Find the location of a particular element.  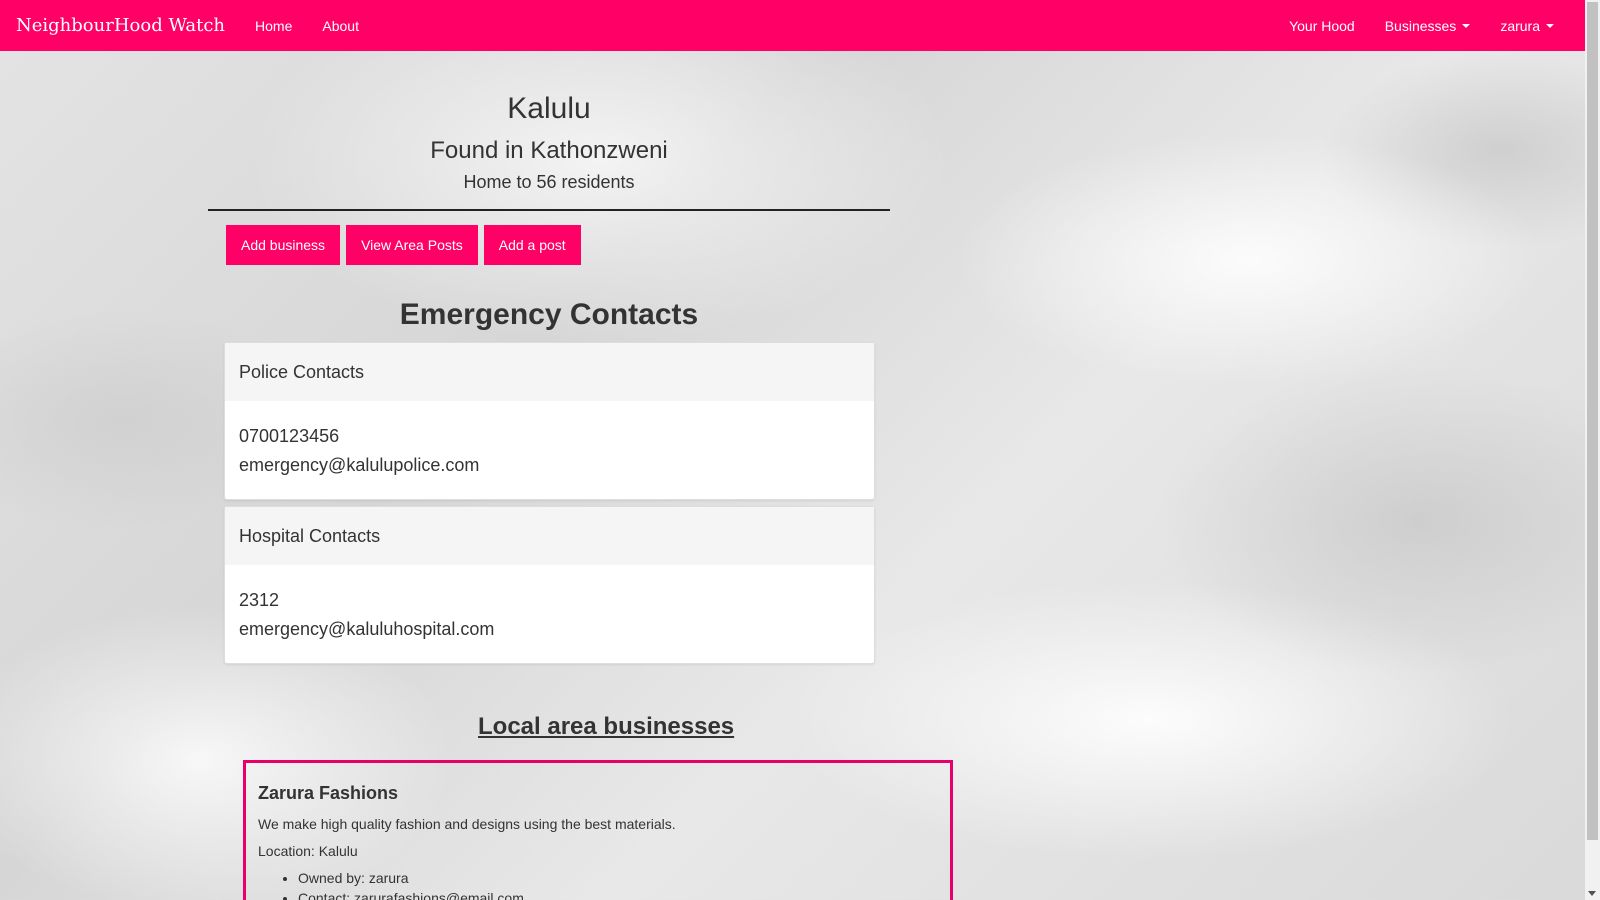

police-phone: 0700123456 is located at coordinates (289, 436).